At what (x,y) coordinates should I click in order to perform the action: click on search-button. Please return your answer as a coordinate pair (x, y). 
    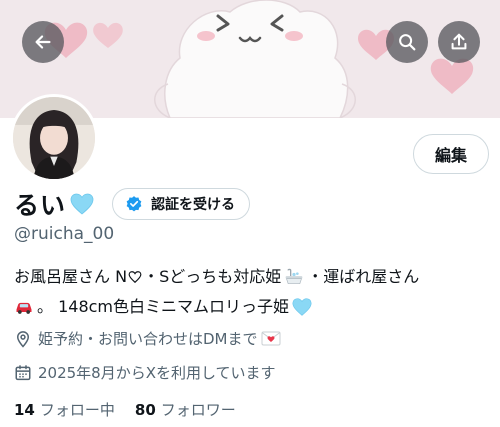
    Looking at the image, I should click on (407, 42).